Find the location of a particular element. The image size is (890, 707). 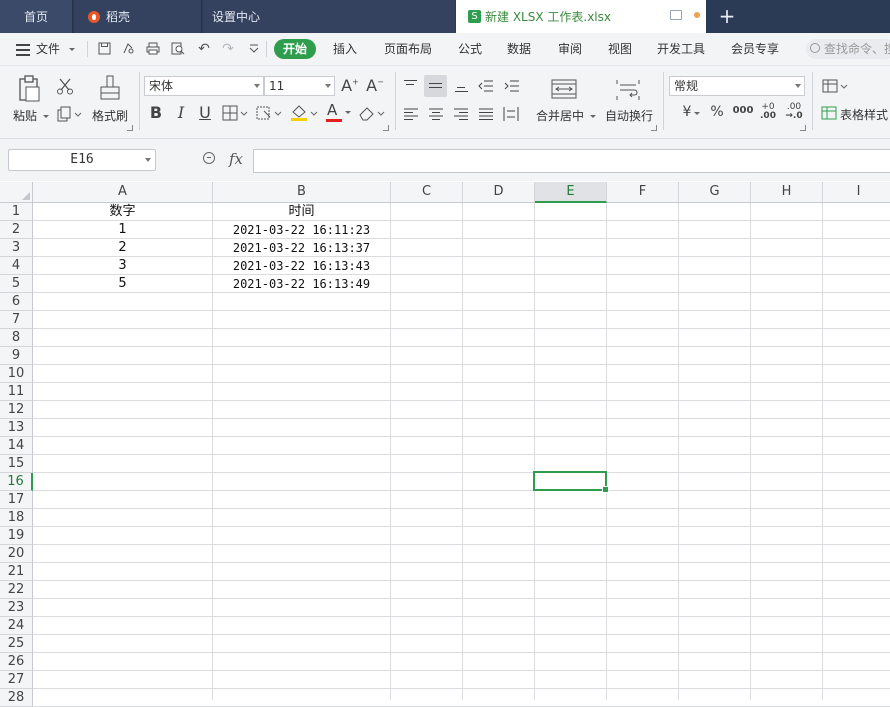

cell-a3: 2 is located at coordinates (122, 248).